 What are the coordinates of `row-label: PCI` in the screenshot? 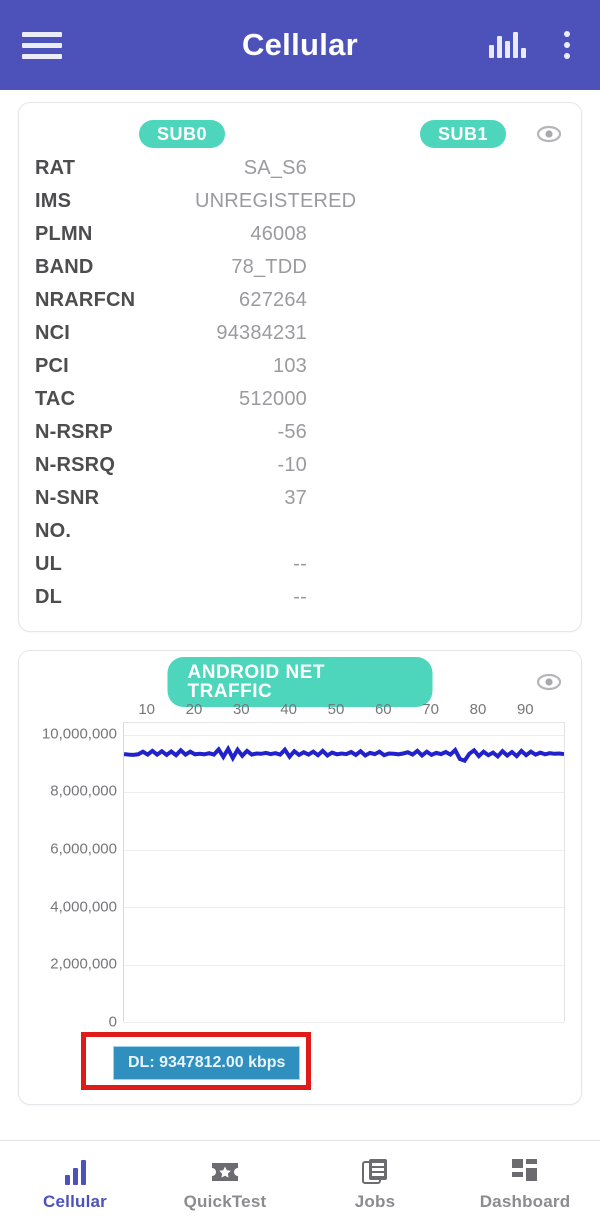 It's located at (52, 366).